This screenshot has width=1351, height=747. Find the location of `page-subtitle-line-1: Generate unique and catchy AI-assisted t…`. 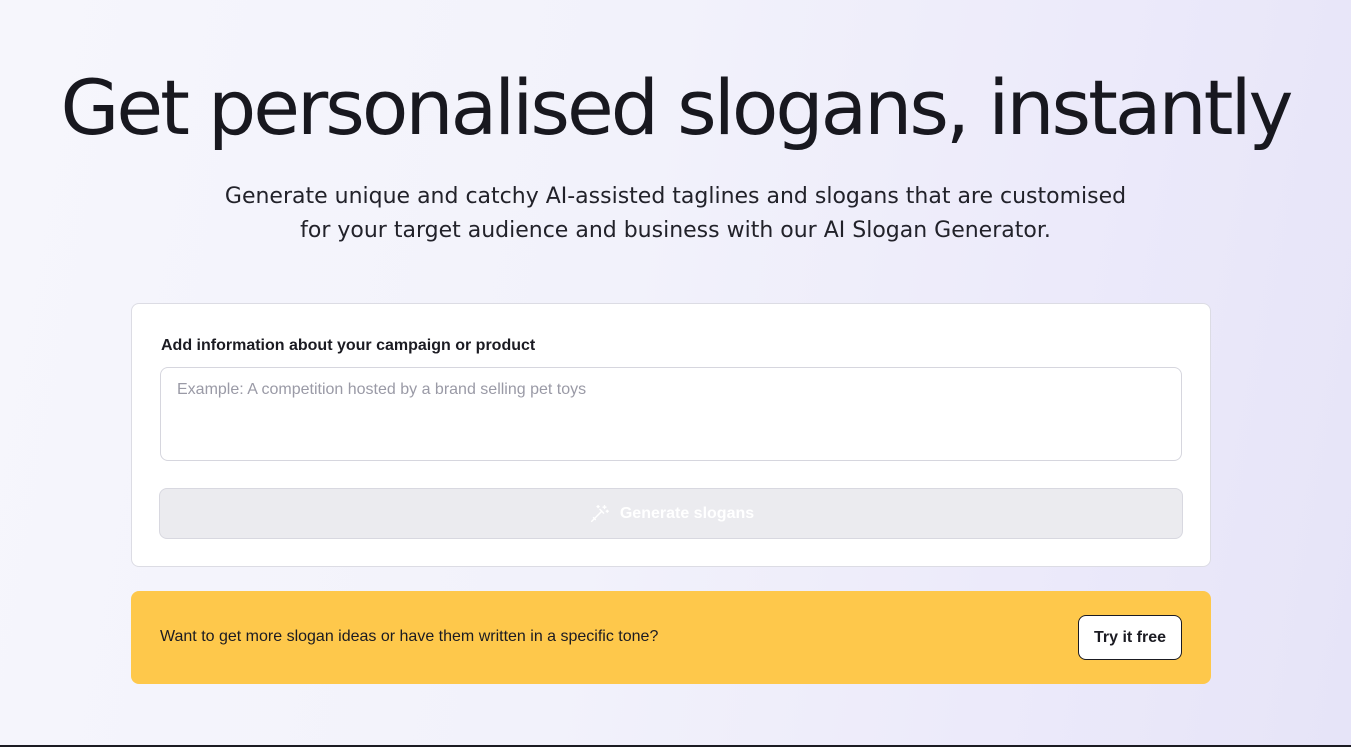

page-subtitle-line-1: Generate unique and catchy AI-assisted t… is located at coordinates (675, 196).